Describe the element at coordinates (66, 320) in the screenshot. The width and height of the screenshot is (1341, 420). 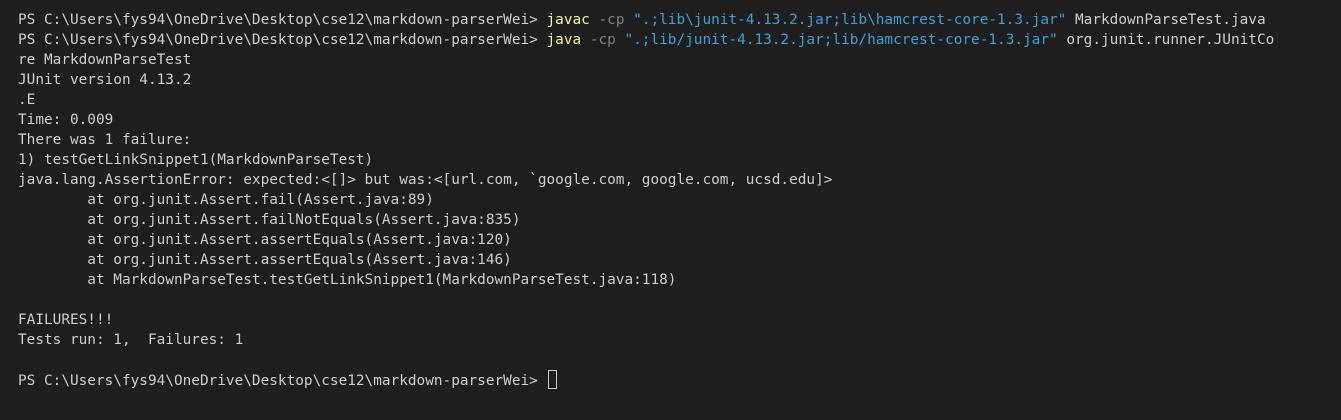
I see `summary-line: FAILURES!!!` at that location.